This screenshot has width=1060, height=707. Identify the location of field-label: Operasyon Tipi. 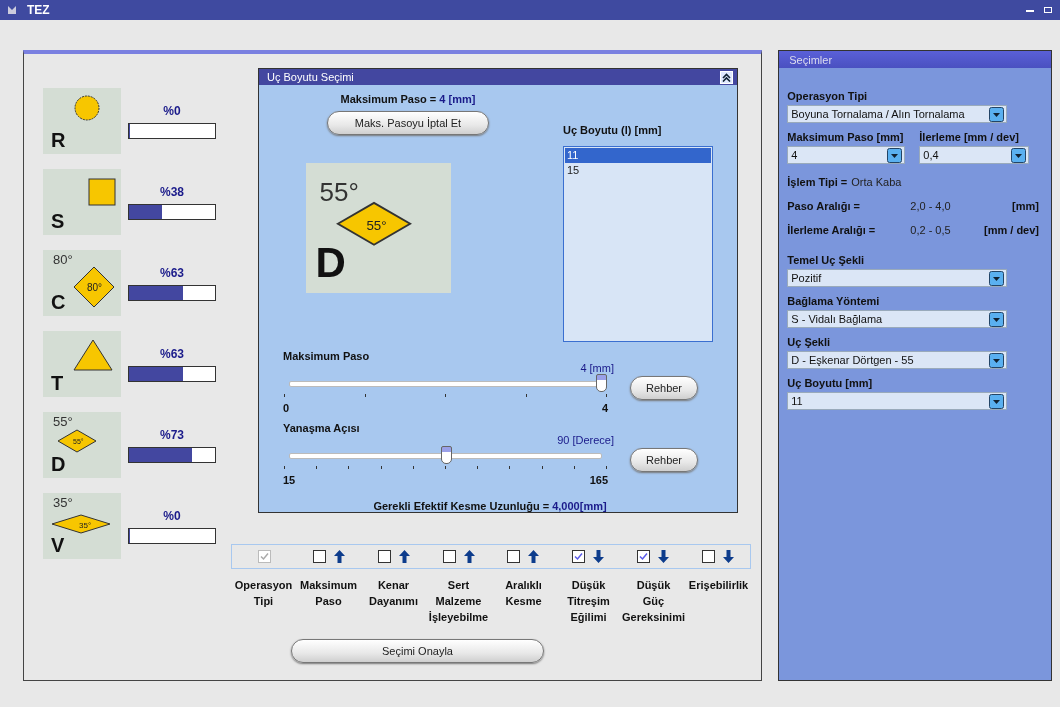
(828, 96).